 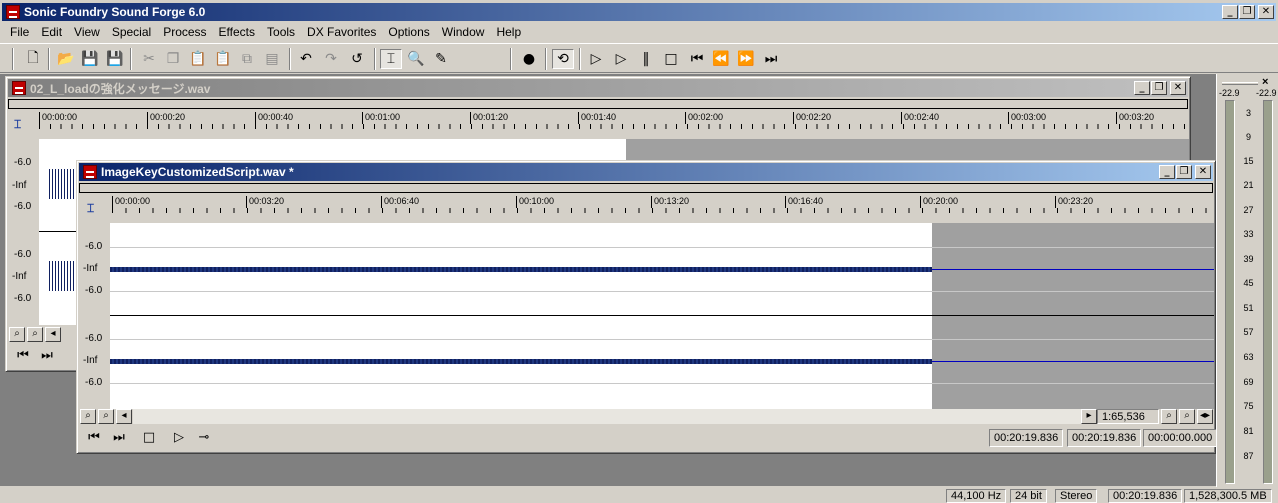 What do you see at coordinates (1026, 438) in the screenshot?
I see `selection-start-field: 00:20:19.836` at bounding box center [1026, 438].